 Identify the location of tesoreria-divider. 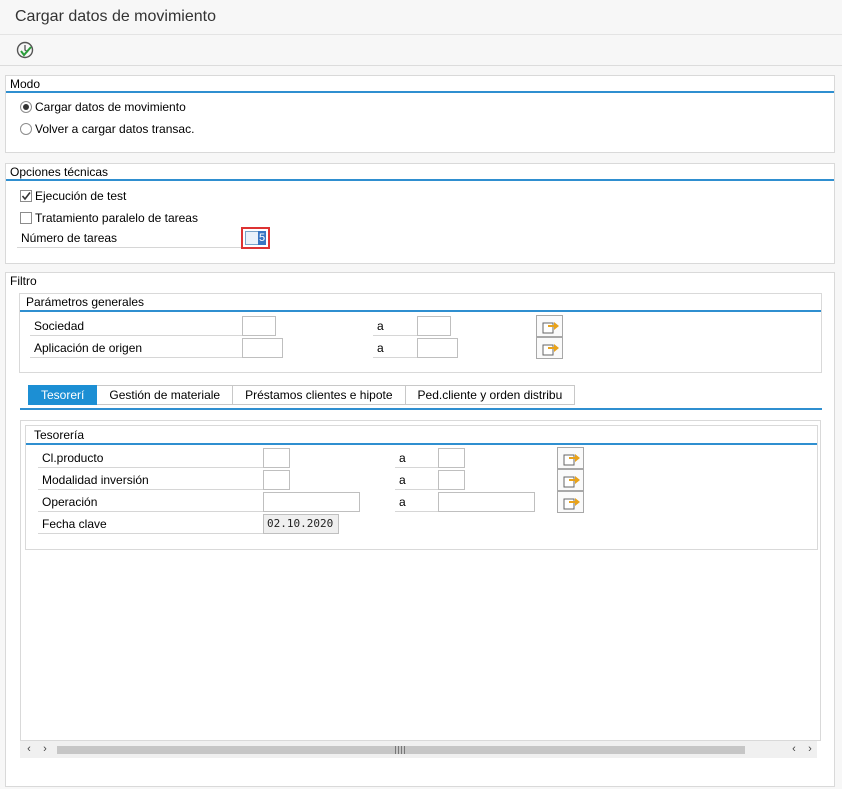
(421, 444).